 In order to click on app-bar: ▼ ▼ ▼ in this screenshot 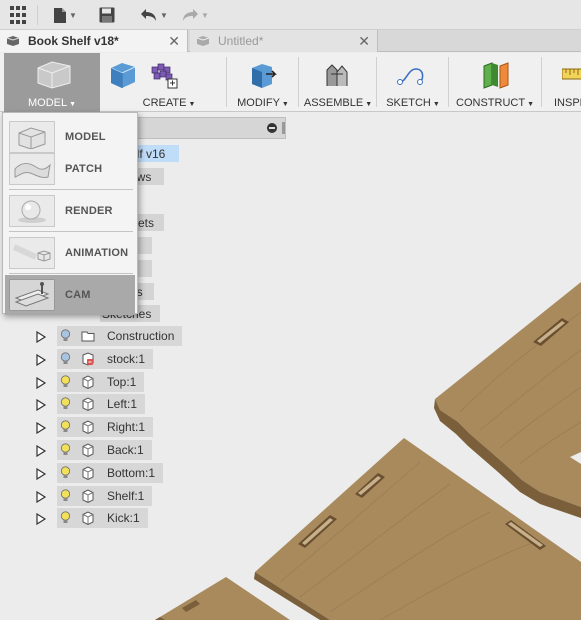, I will do `click(290, 15)`.